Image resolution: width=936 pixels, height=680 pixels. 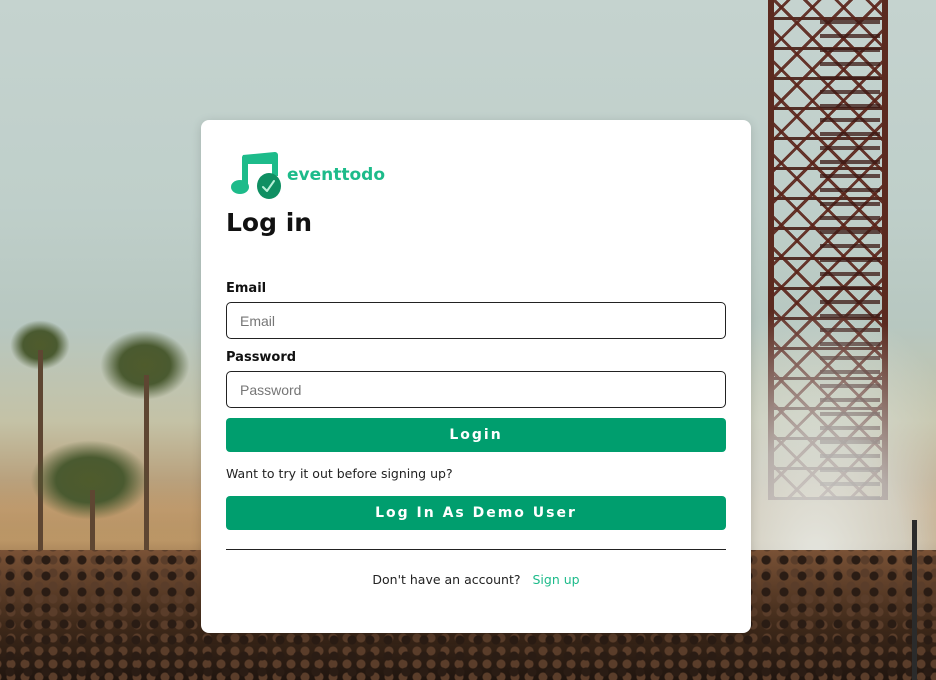 I want to click on signup-link: Sign up, so click(x=556, y=579).